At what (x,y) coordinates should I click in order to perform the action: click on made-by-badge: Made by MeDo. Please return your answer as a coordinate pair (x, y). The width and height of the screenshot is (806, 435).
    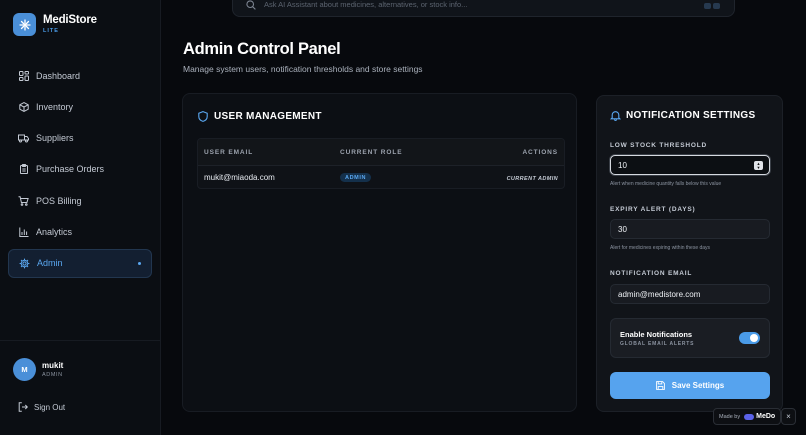
    Looking at the image, I should click on (747, 416).